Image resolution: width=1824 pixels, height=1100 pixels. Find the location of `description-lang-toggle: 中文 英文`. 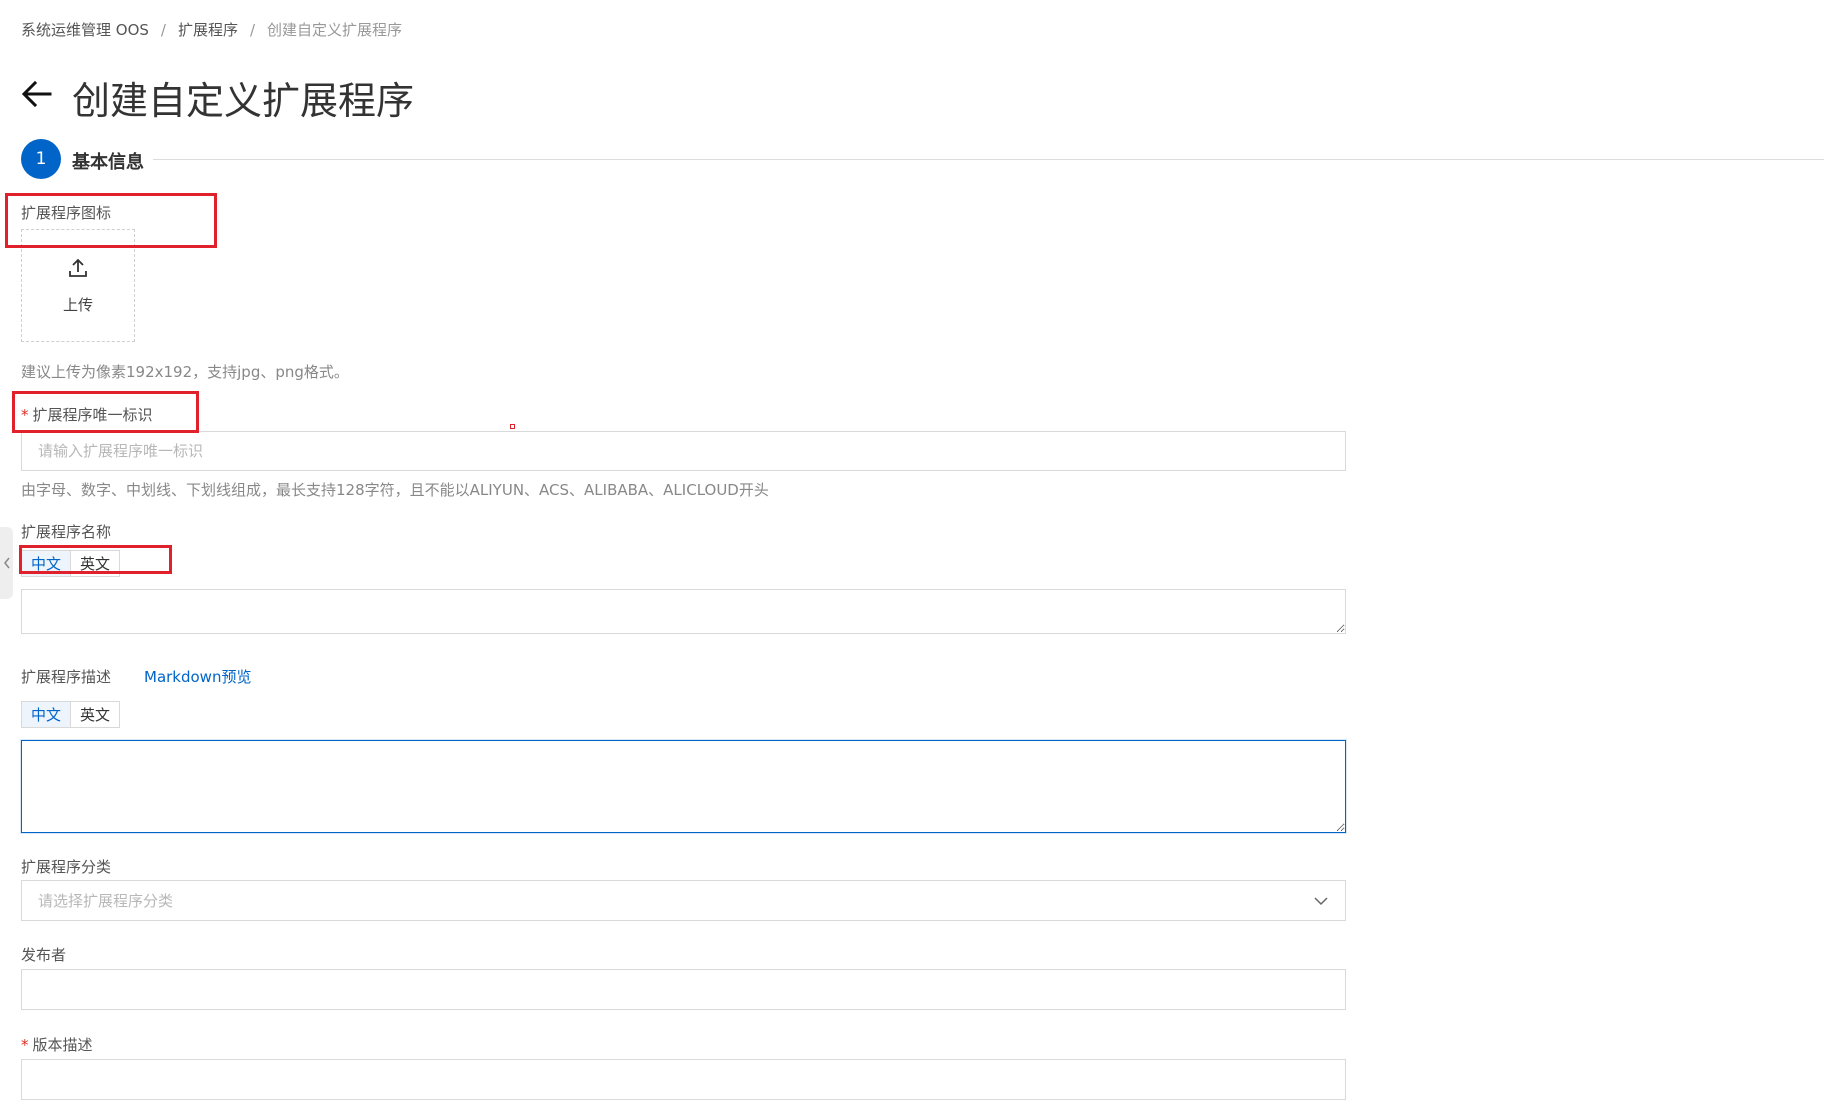

description-lang-toggle: 中文 英文 is located at coordinates (70, 714).